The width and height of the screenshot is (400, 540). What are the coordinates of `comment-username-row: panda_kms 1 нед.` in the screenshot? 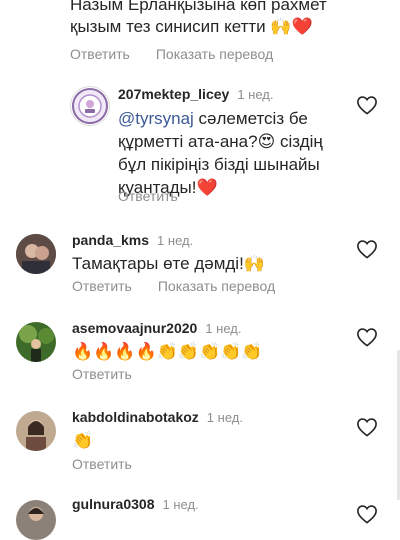 It's located at (132, 240).